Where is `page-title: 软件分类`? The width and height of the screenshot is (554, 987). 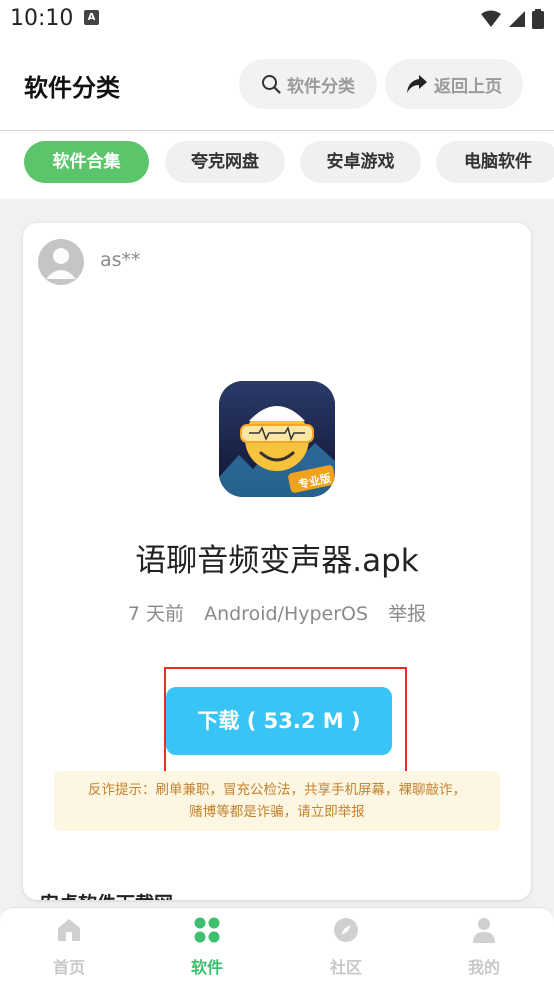 page-title: 软件分类 is located at coordinates (72, 88).